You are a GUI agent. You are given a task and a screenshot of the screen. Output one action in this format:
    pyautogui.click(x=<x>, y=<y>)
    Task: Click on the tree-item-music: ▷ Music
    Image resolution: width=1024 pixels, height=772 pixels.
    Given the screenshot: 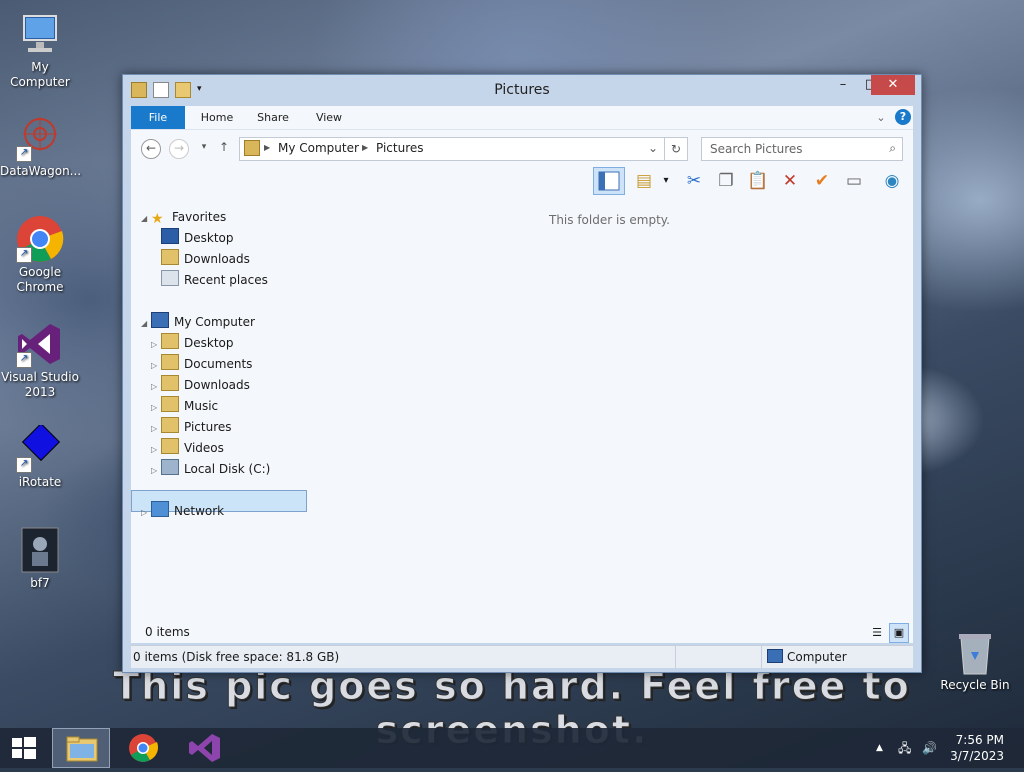 What is the action you would take?
    pyautogui.click(x=184, y=406)
    